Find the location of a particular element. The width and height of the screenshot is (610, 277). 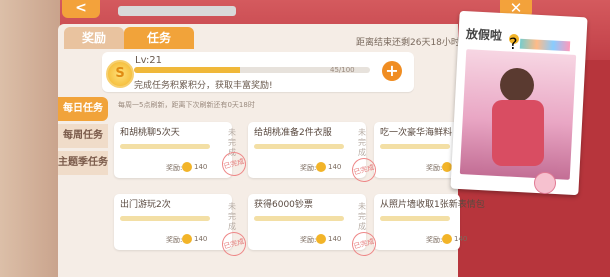

sidebar-item-daily: 每日任务 is located at coordinates (83, 109).